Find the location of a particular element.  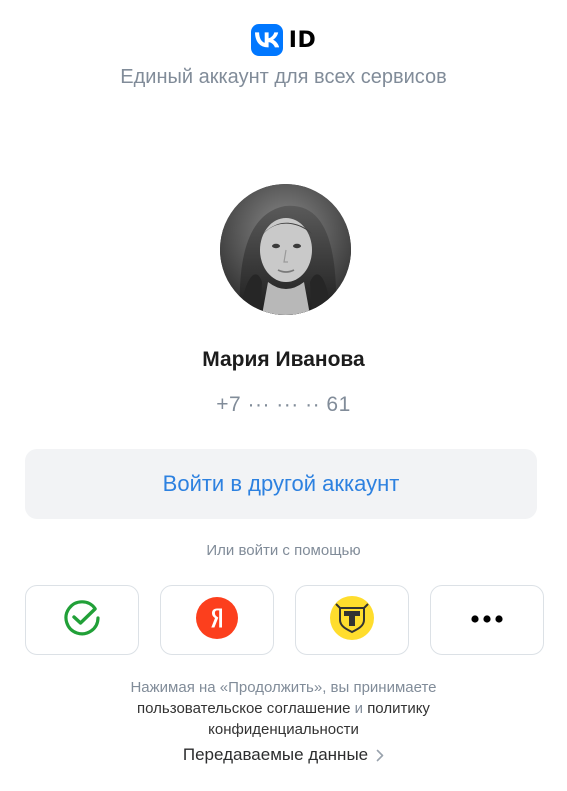

user-name: Мария Иванова is located at coordinates (283, 359).